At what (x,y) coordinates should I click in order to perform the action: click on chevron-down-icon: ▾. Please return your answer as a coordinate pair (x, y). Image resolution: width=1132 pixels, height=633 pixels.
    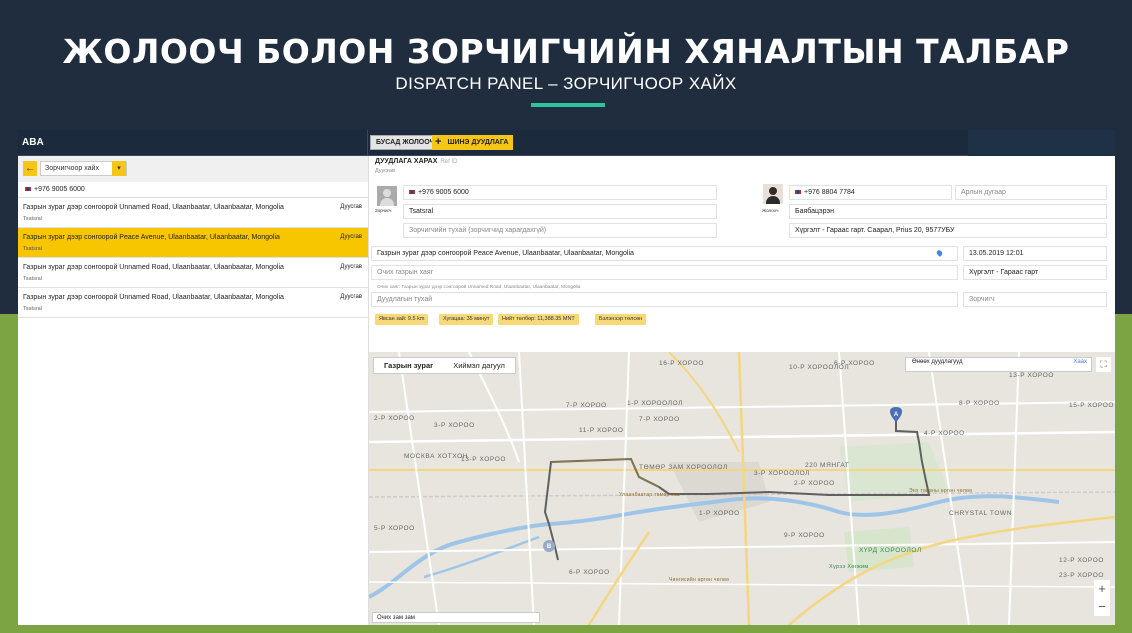
    Looking at the image, I should click on (119, 168).